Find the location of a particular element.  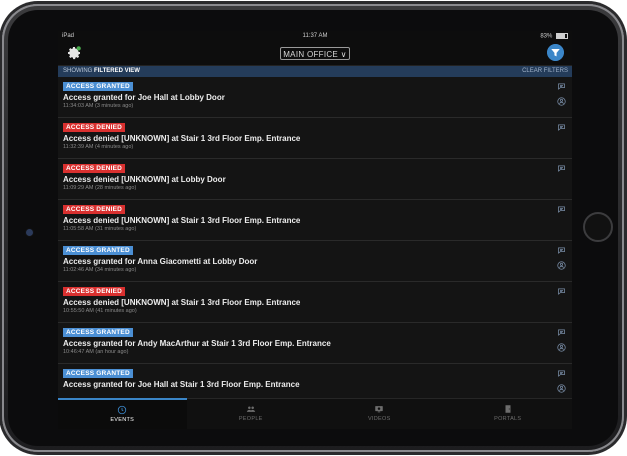

filter-status: SHOWING FILTERED VIEW is located at coordinates (101, 71).